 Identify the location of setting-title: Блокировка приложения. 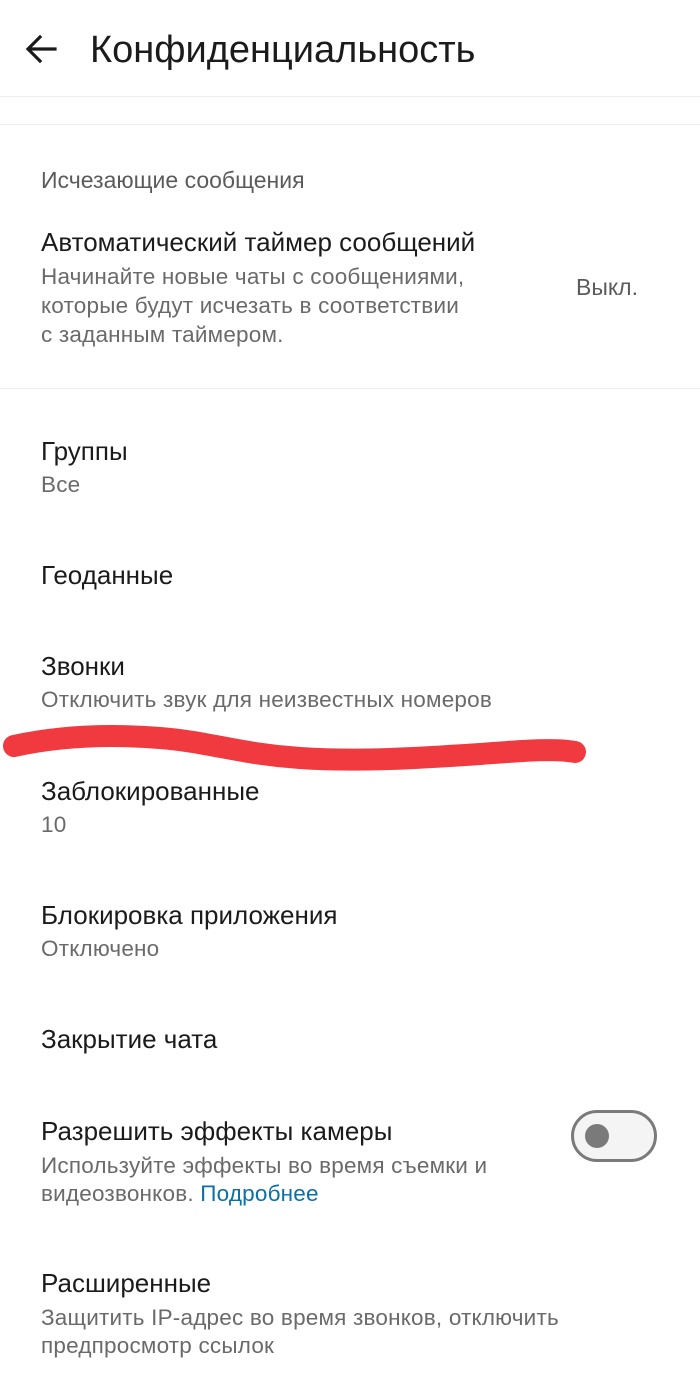
(189, 915).